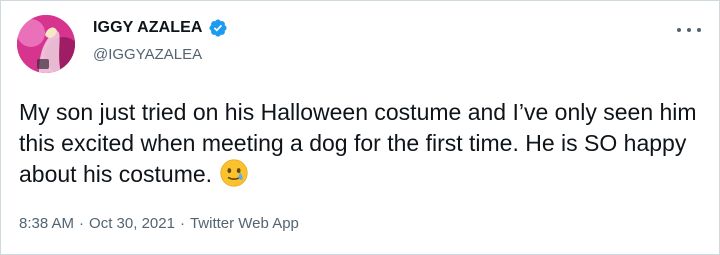  I want to click on tweet-metadata: 8:38 AM · Oct 30, 2021 · Twitter Web App, so click(159, 223).